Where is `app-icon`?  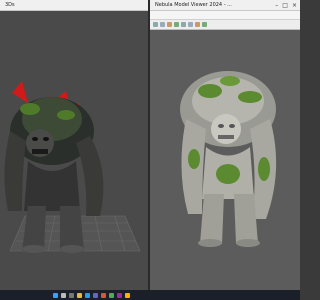 app-icon is located at coordinates (111, 295).